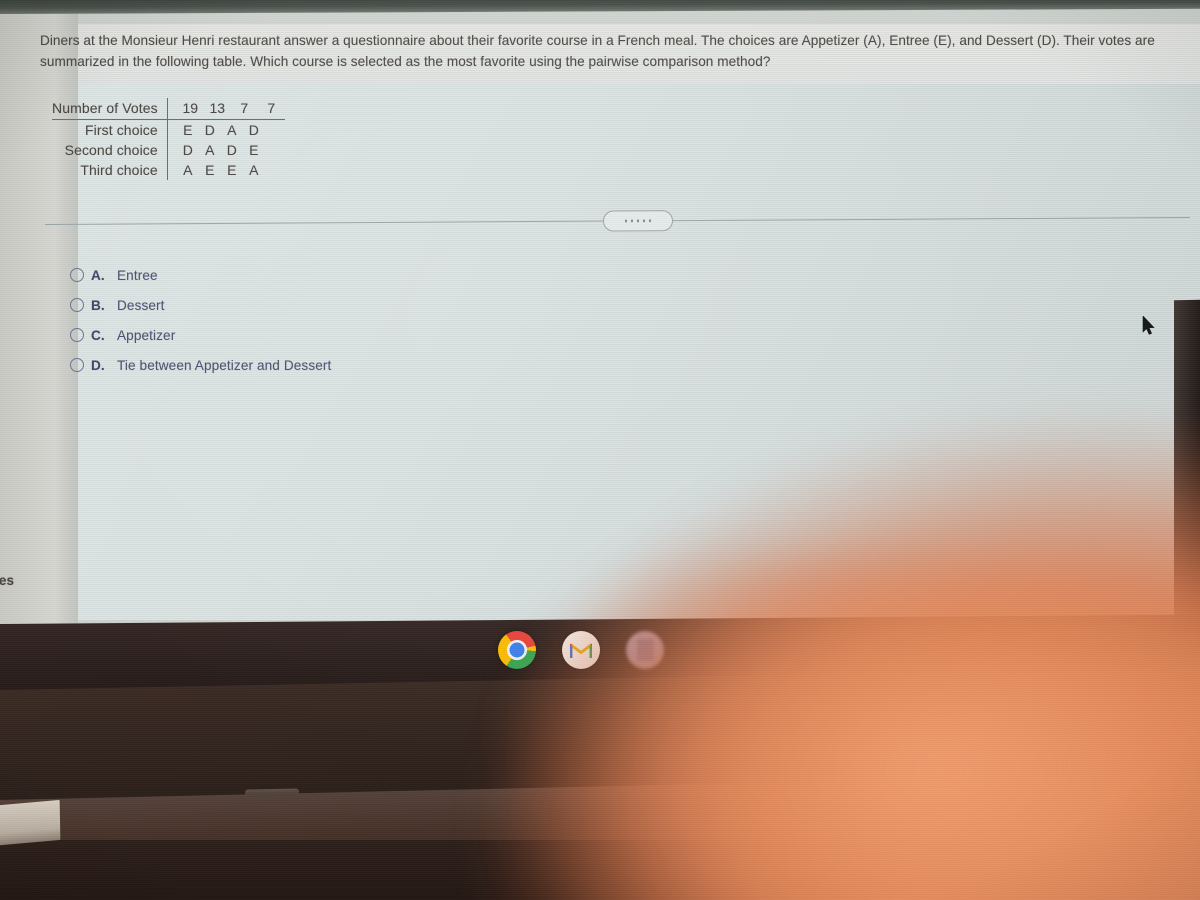  Describe the element at coordinates (210, 150) in the screenshot. I see `cell-second-2: A` at that location.